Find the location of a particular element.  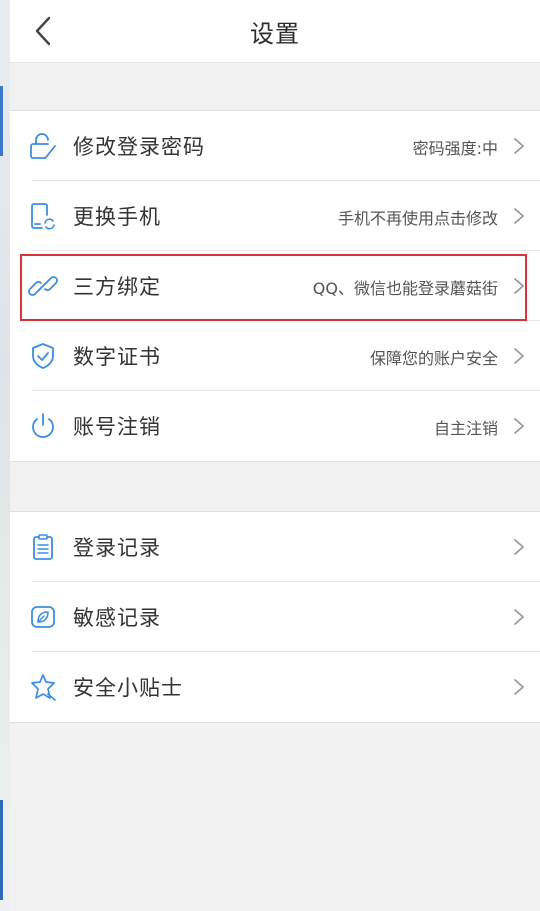

phone-swap-icon is located at coordinates (43, 216).